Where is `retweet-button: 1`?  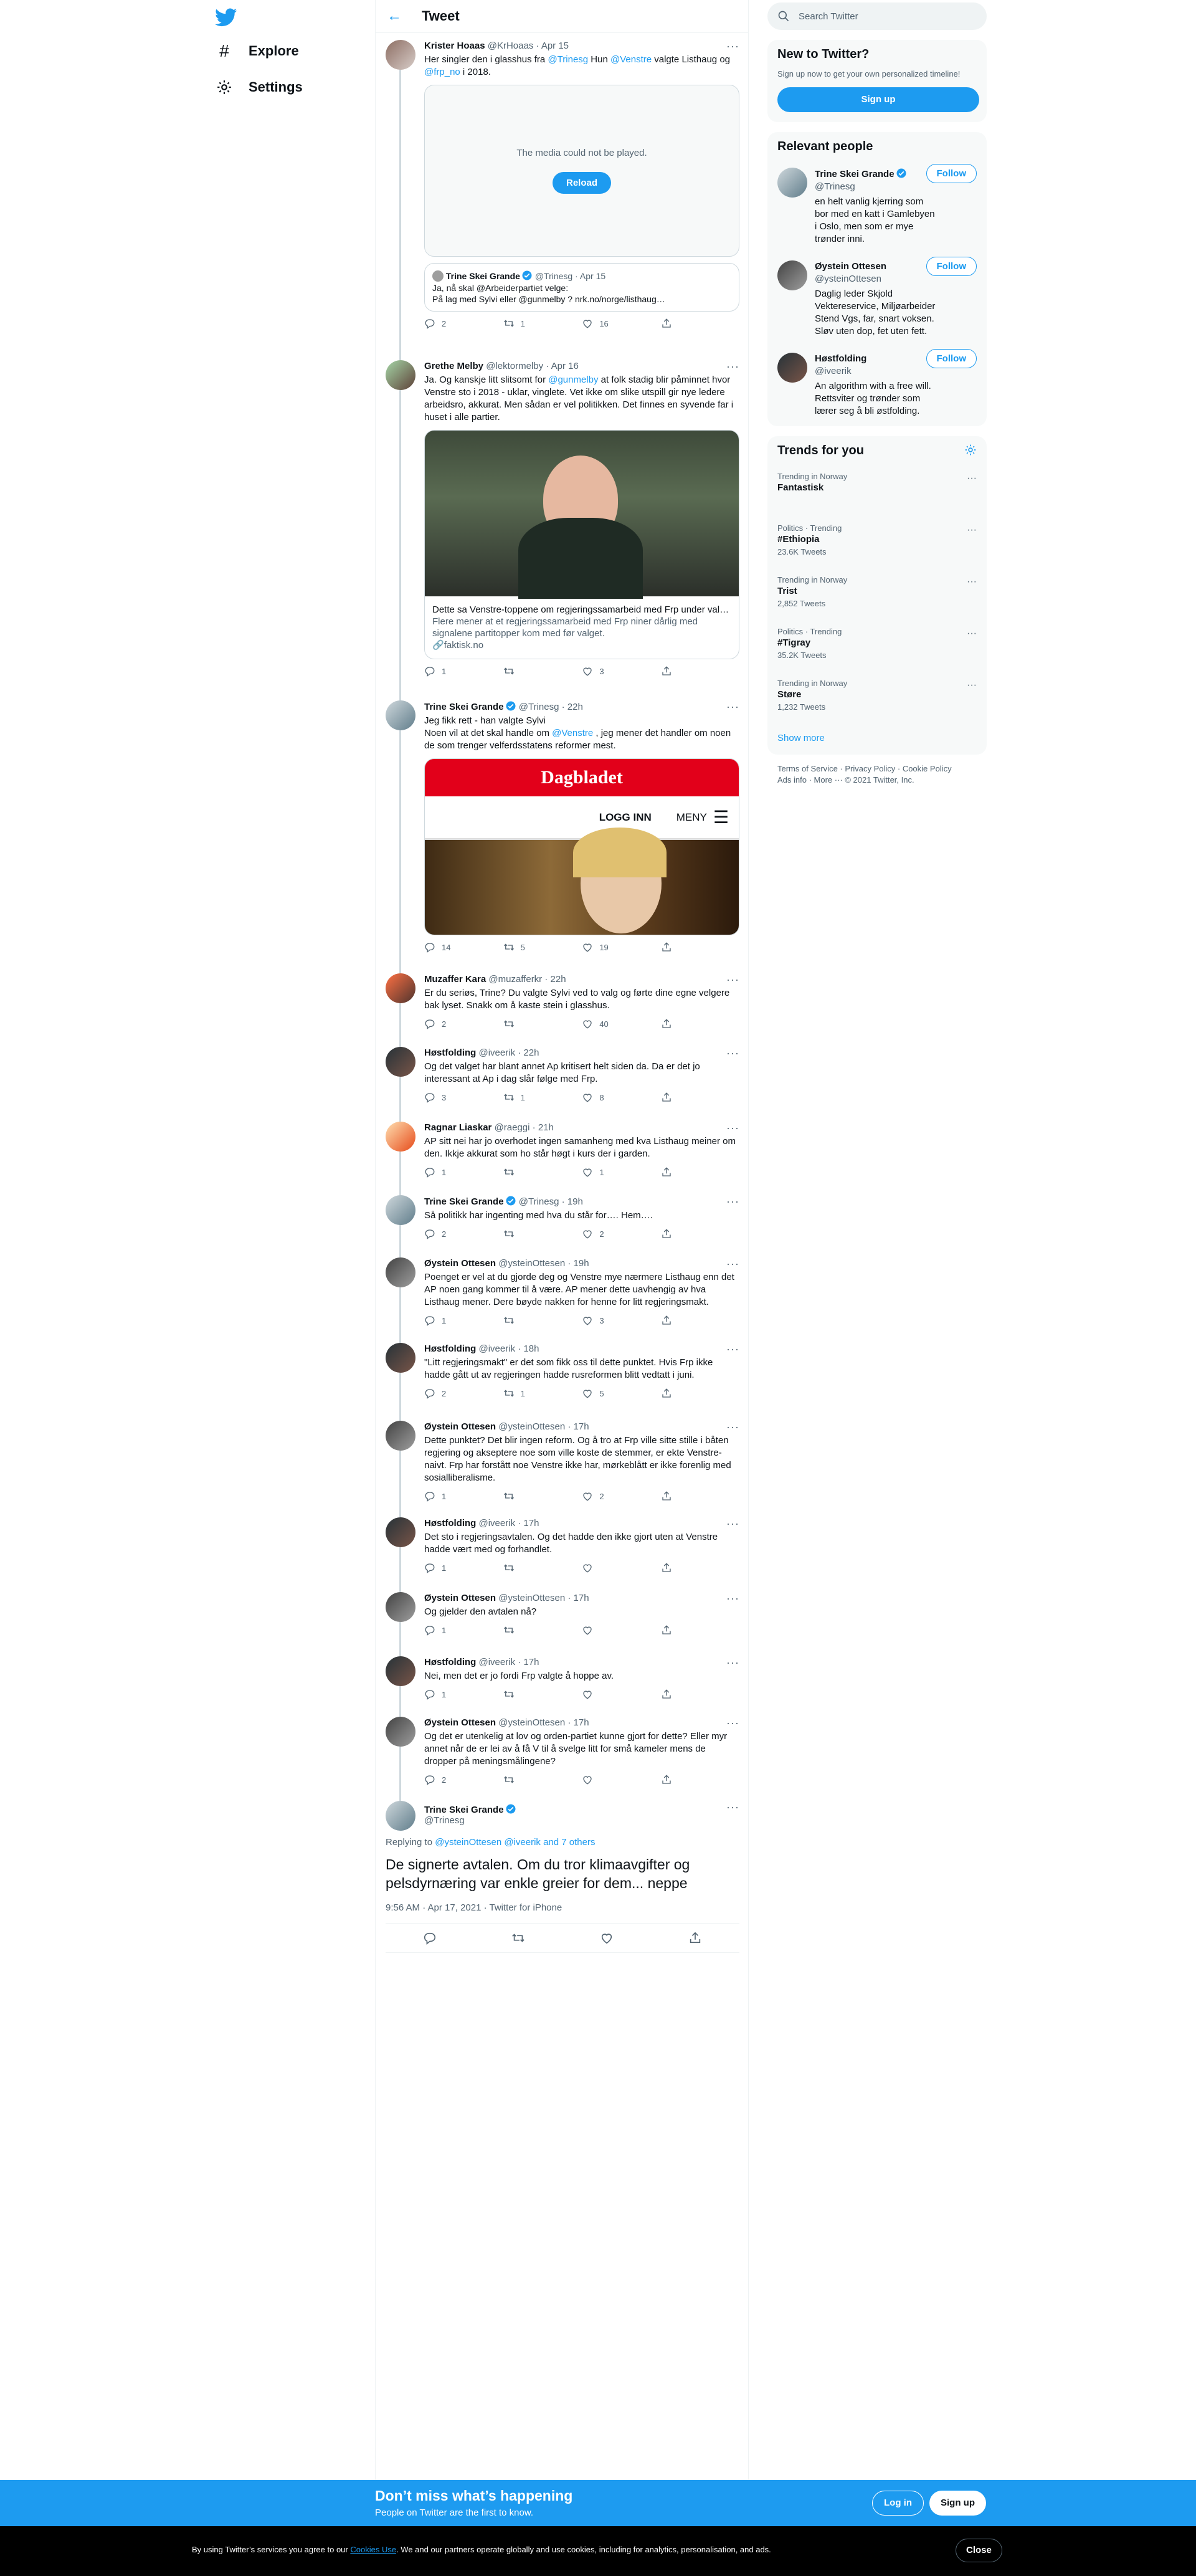
retweet-button: 1 is located at coordinates (522, 1097).